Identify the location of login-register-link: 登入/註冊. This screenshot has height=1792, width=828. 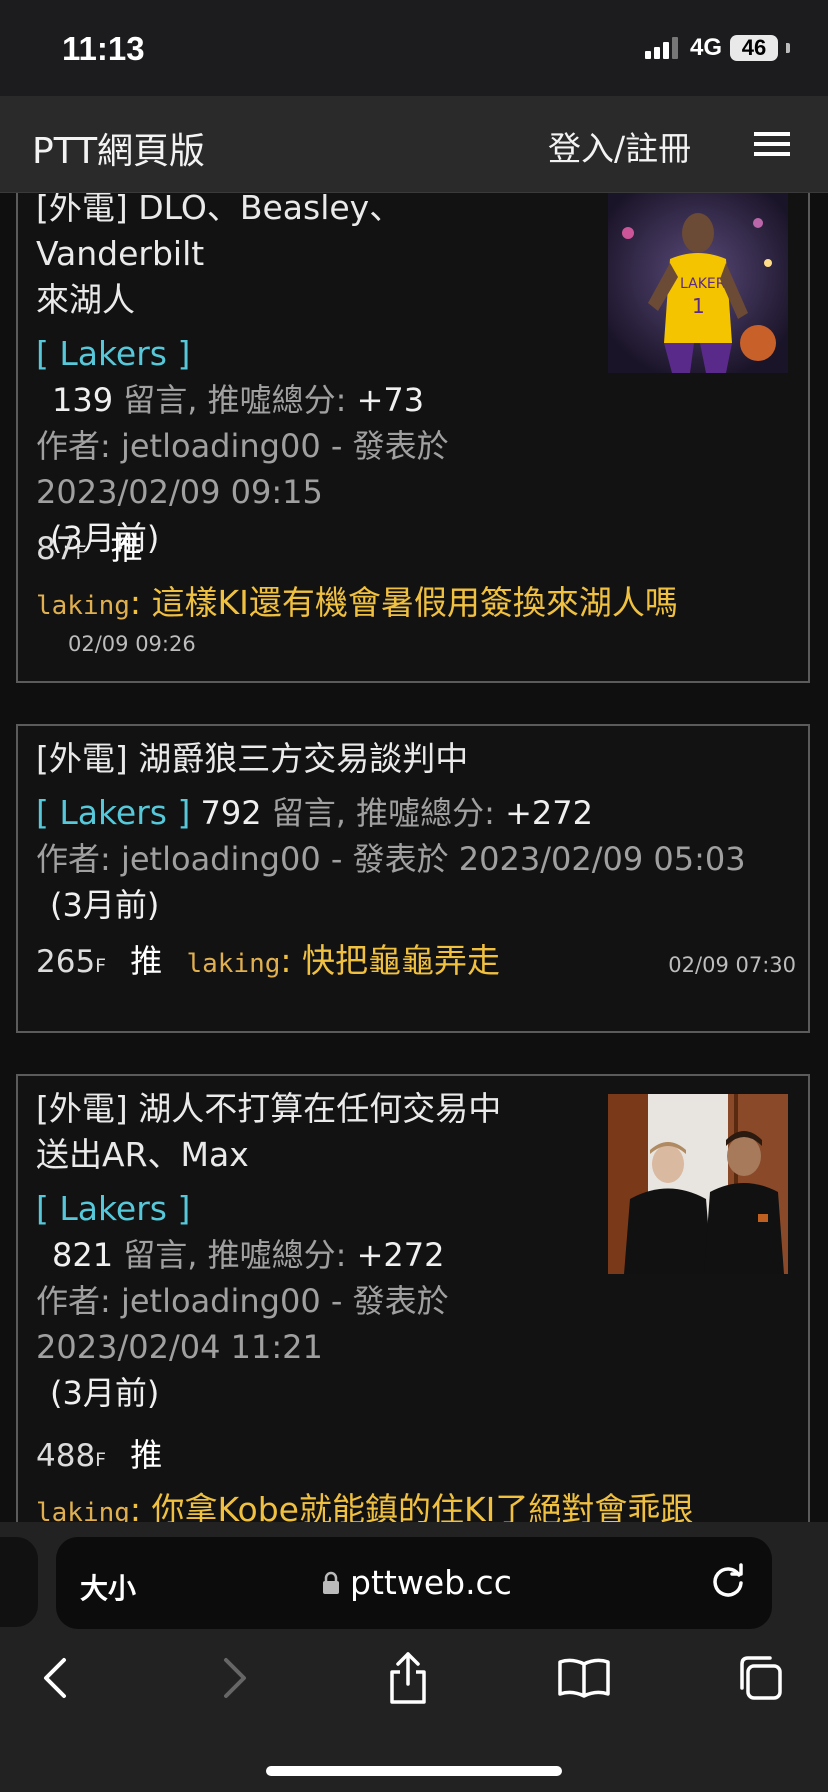
(619, 146).